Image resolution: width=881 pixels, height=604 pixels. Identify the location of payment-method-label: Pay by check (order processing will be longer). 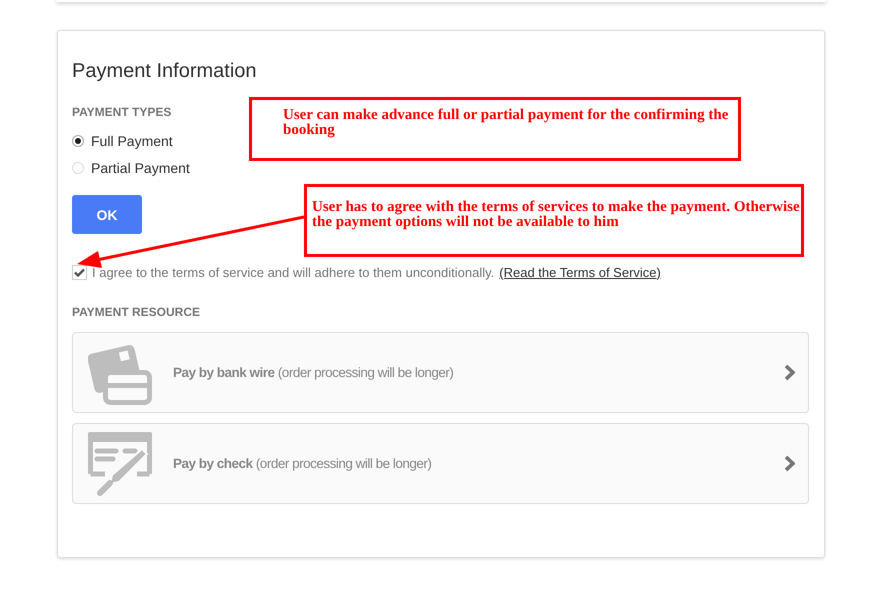
(302, 463).